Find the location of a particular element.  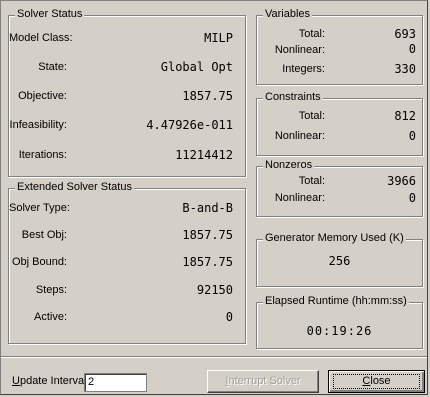

update-interval-label: Update Interval: is located at coordinates (51, 381).